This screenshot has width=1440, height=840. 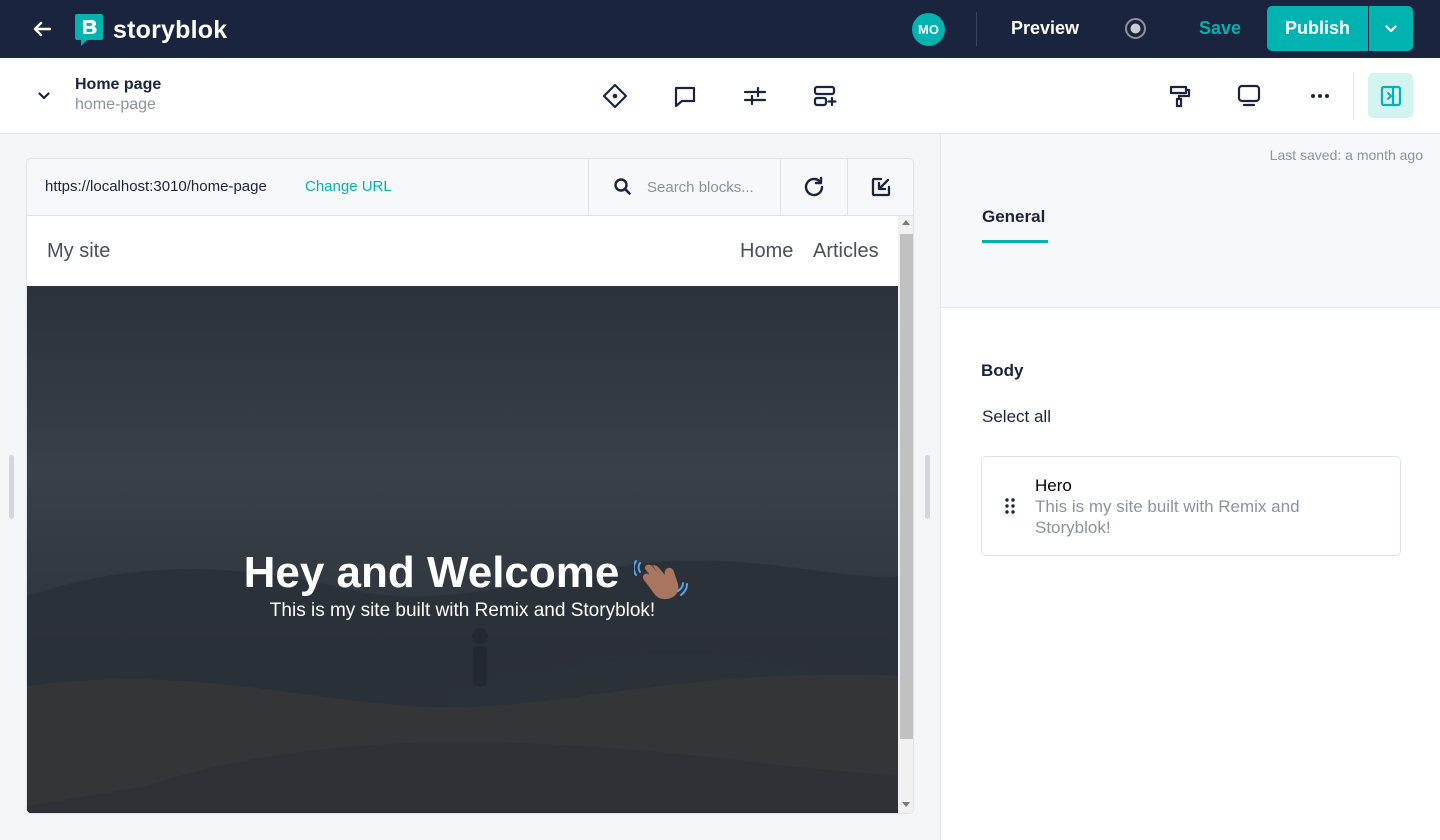 What do you see at coordinates (880, 187) in the screenshot?
I see `exit-preview-icon` at bounding box center [880, 187].